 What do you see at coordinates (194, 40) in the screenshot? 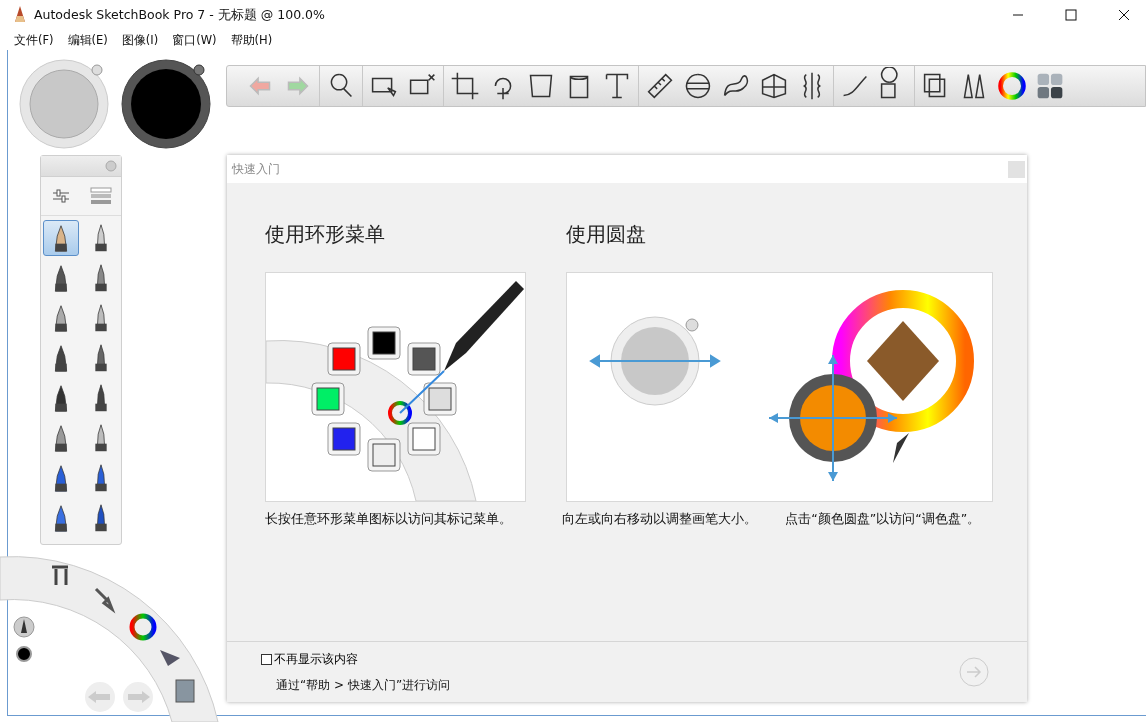
I see `menu-item: 窗口(W)` at bounding box center [194, 40].